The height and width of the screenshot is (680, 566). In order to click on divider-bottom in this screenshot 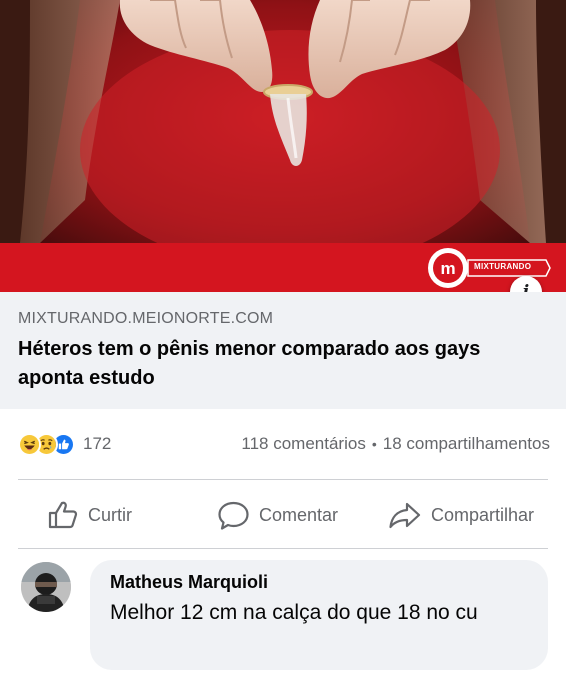, I will do `click(283, 548)`.